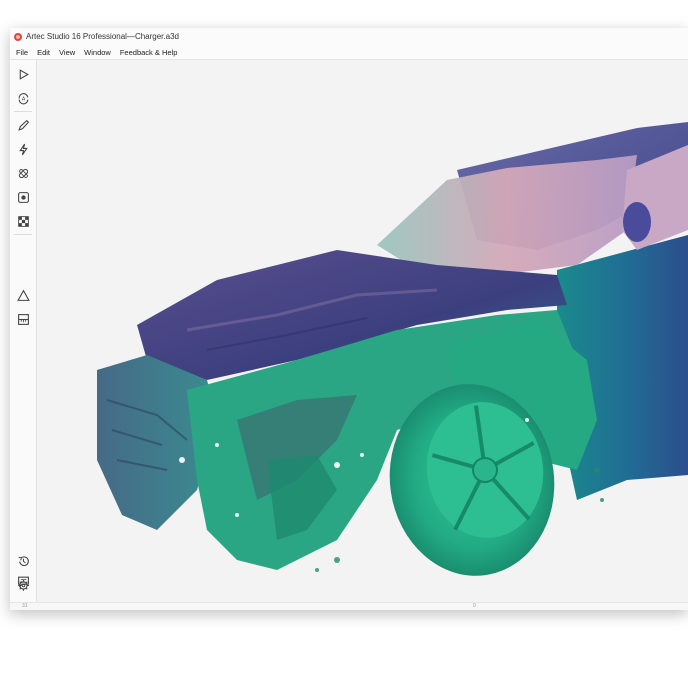 Image resolution: width=688 pixels, height=688 pixels. I want to click on bandage-icon, so click(23, 173).